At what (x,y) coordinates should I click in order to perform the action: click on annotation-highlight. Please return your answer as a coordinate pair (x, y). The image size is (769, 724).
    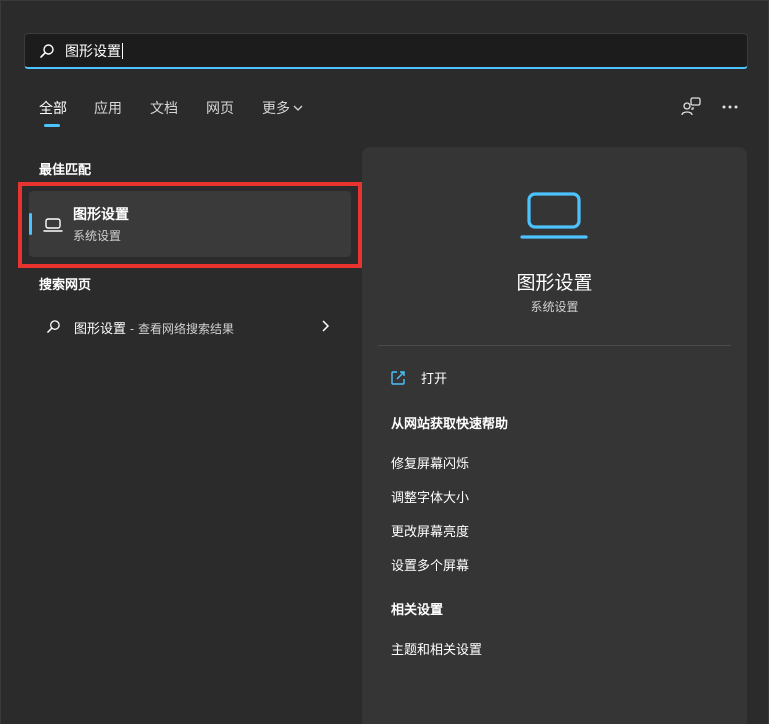
    Looking at the image, I should click on (190, 225).